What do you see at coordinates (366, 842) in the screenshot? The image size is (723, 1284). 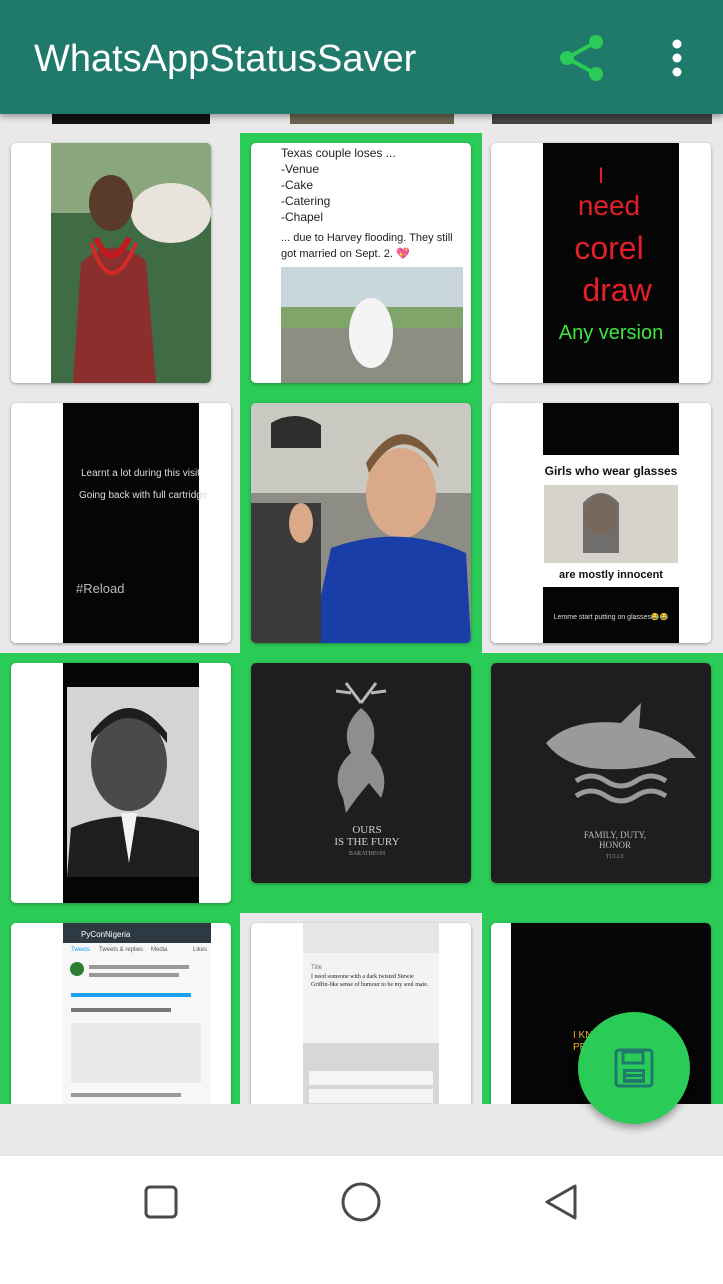 I see `svg-text: IS THE FURY` at bounding box center [366, 842].